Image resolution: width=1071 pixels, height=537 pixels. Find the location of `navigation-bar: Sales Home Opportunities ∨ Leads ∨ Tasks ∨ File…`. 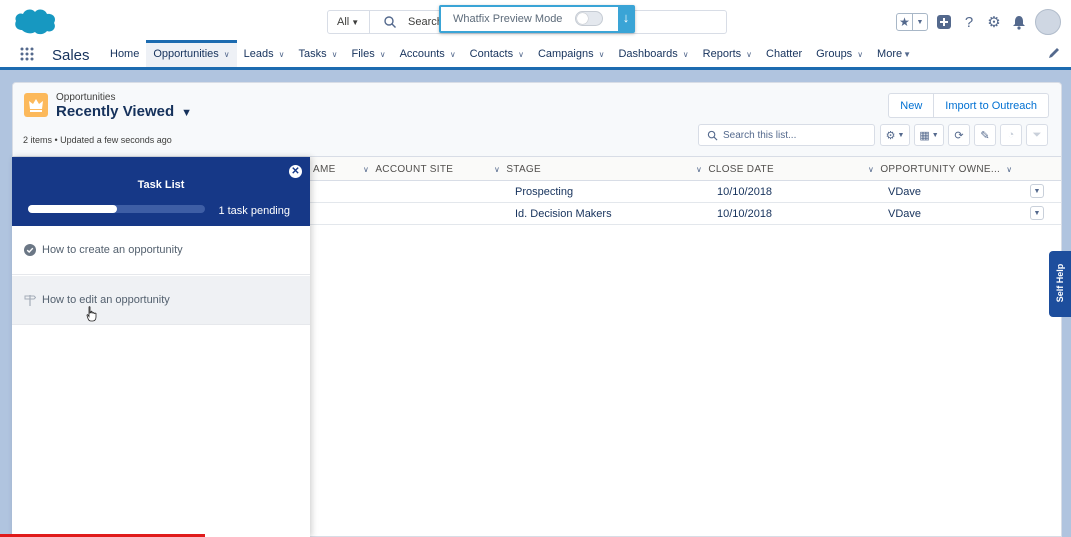

navigation-bar: Sales Home Opportunities ∨ Leads ∨ Tasks ∨ File… is located at coordinates (535, 55).